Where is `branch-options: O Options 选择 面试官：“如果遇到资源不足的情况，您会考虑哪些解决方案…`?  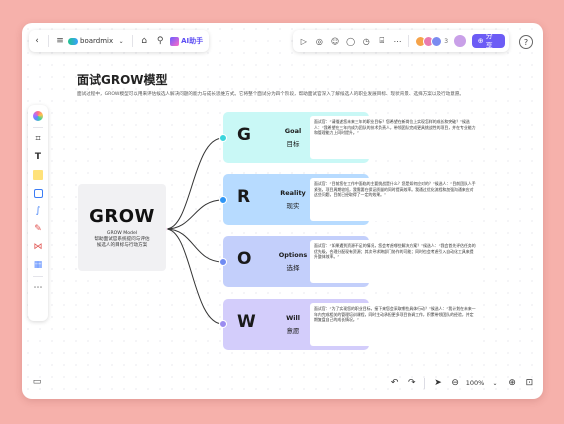
branch-options: O Options 选择 面试官：“如果遇到资源不足的情况，您会考虑哪些解决方案… is located at coordinates (351, 261).